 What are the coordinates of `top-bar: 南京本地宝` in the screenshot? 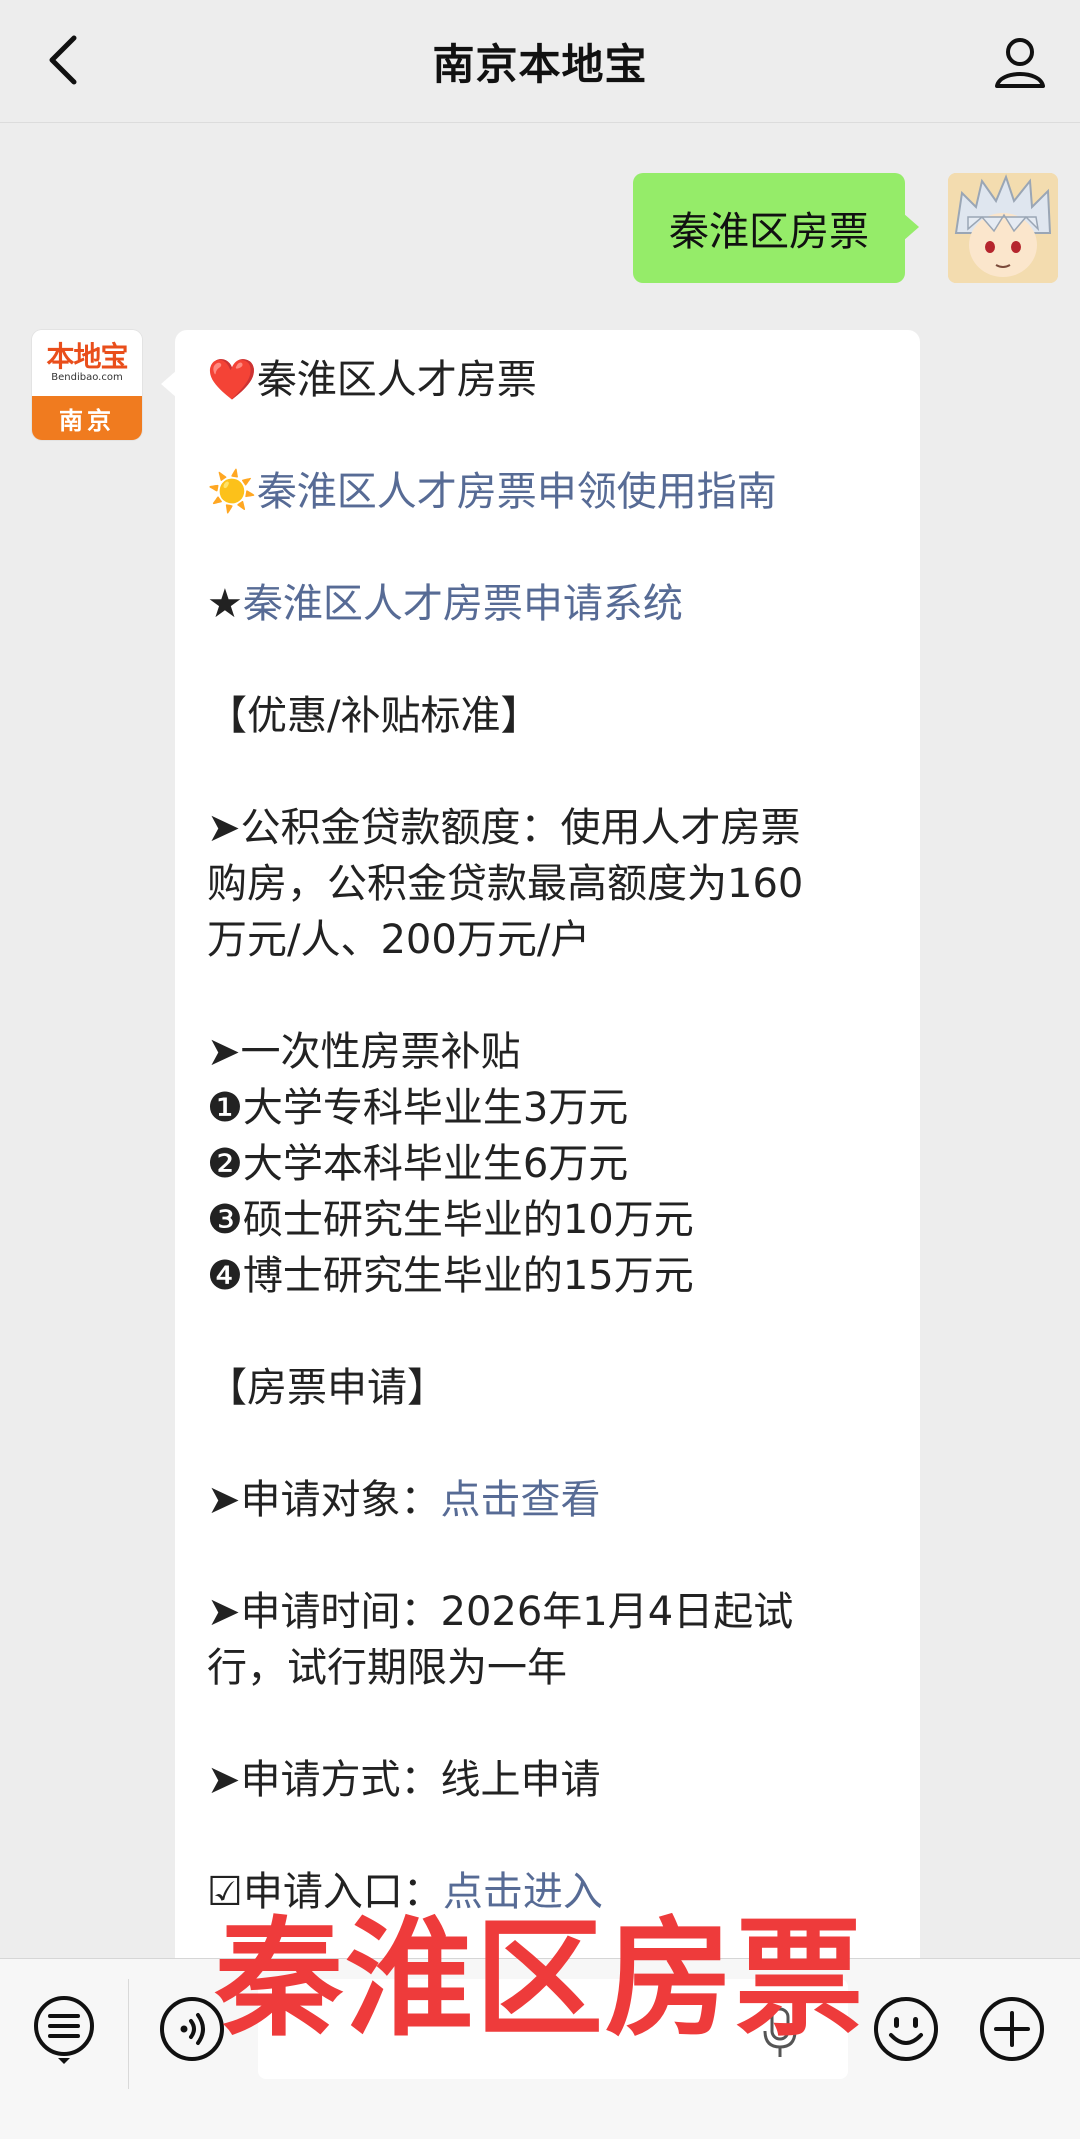 It's located at (540, 61).